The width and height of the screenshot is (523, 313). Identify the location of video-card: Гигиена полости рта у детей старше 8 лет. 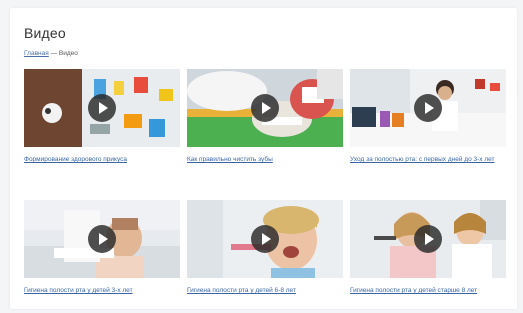
(428, 247).